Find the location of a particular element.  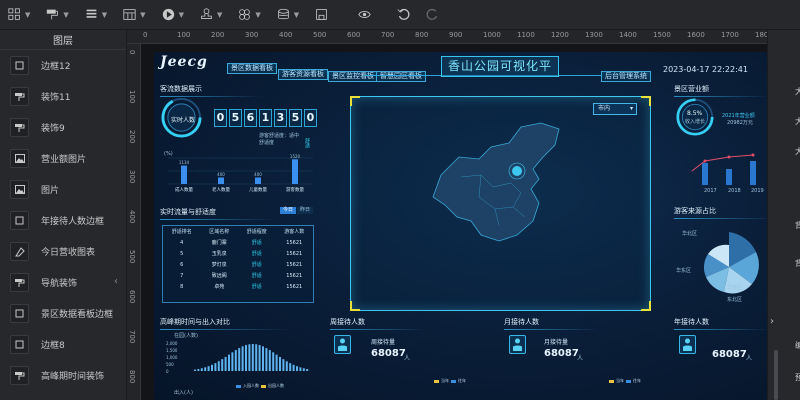

person-icon is located at coordinates (517, 344).